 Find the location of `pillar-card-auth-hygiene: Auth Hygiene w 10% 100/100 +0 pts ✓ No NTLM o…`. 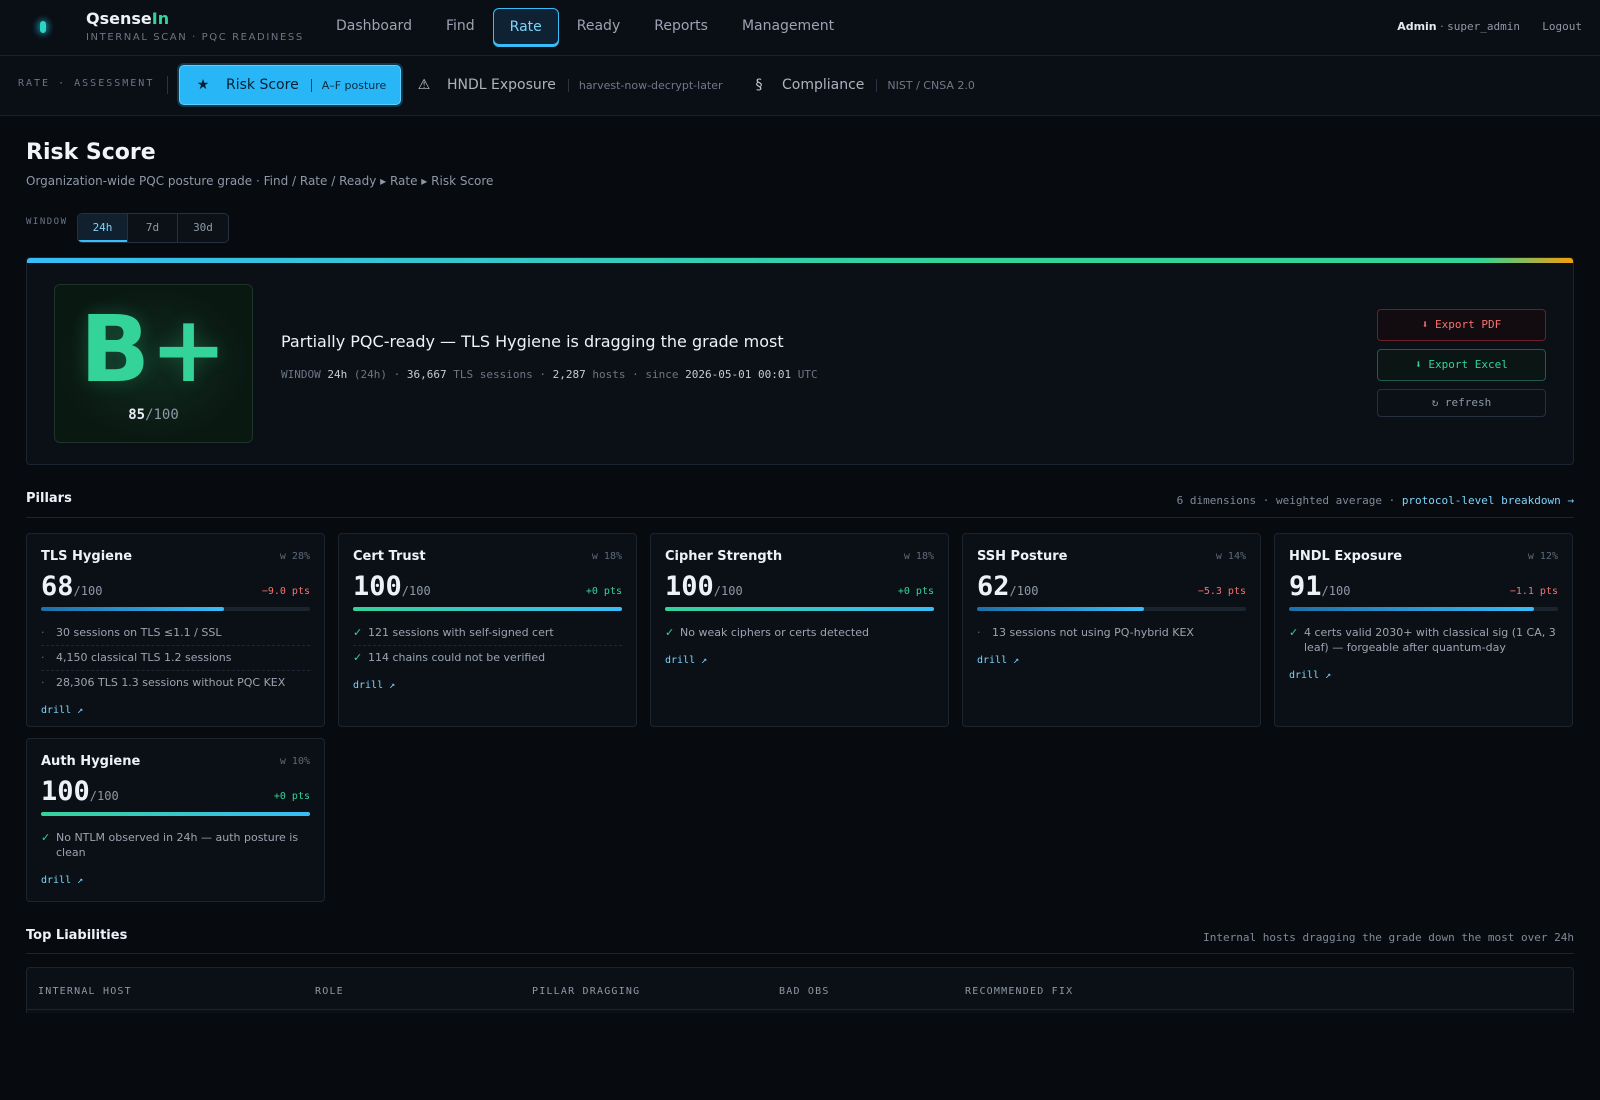

pillar-card-auth-hygiene: Auth Hygiene w 10% 100/100 +0 pts ✓ No NTLM o… is located at coordinates (175, 820).